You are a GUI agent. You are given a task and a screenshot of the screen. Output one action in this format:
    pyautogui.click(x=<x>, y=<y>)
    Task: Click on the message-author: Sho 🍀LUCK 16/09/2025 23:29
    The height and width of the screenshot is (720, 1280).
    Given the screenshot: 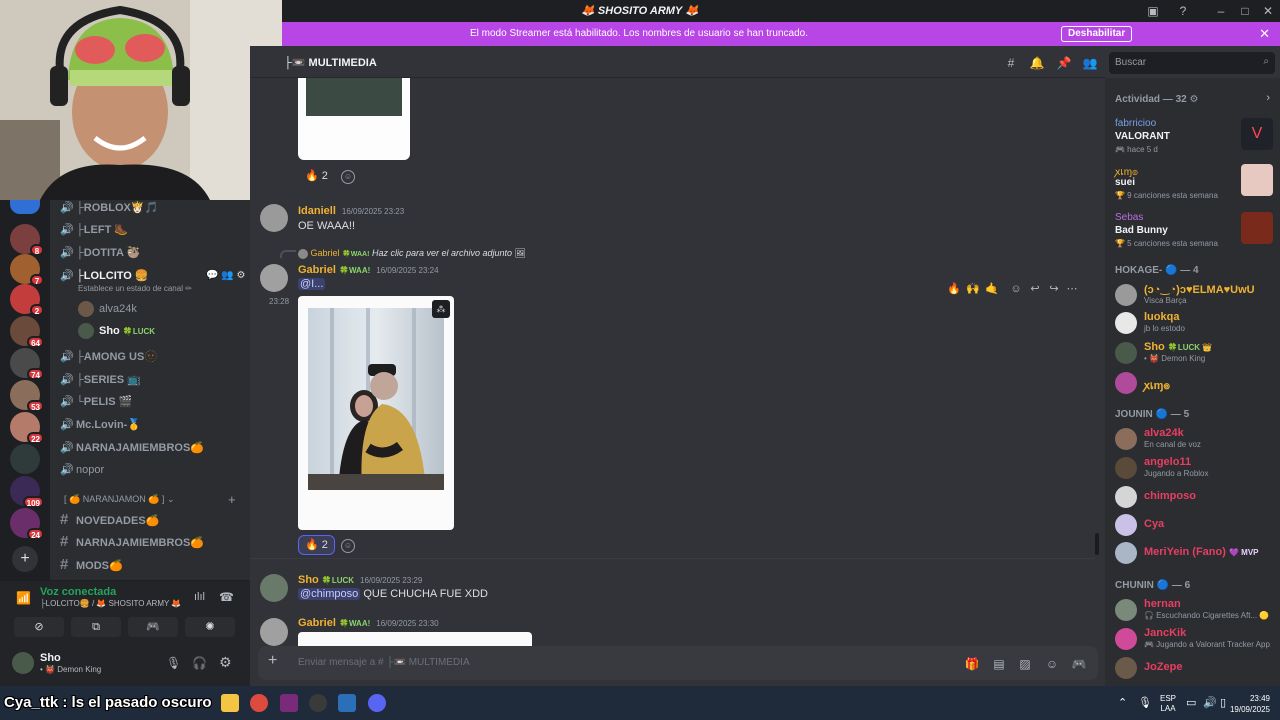 What is the action you would take?
    pyautogui.click(x=360, y=580)
    